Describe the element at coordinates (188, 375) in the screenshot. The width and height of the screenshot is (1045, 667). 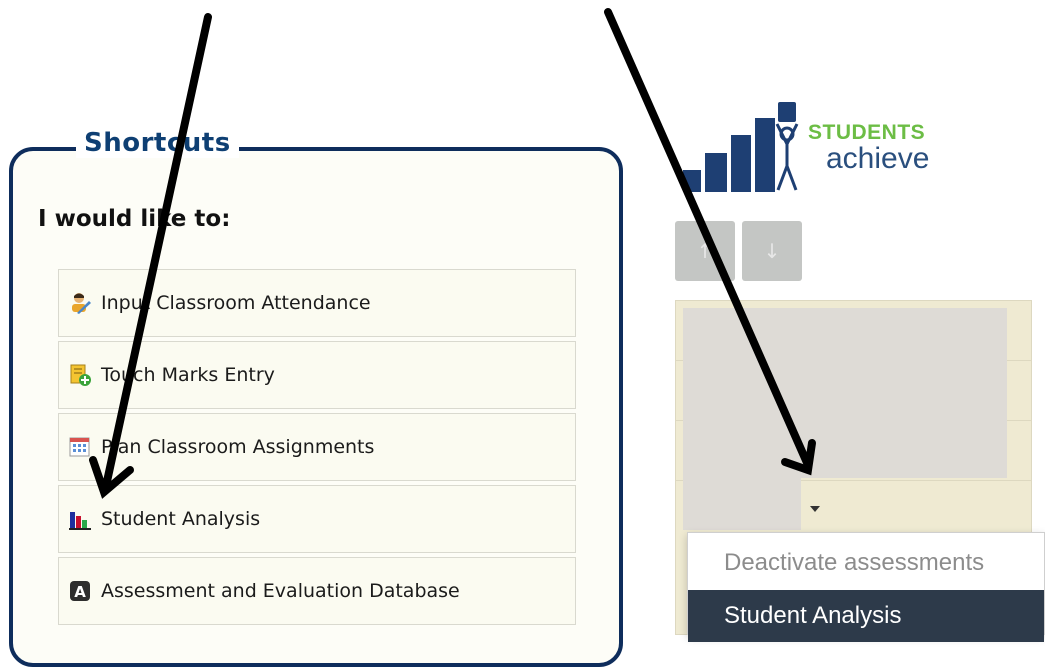
I see `shortcut-label: Touch Marks Entry` at that location.